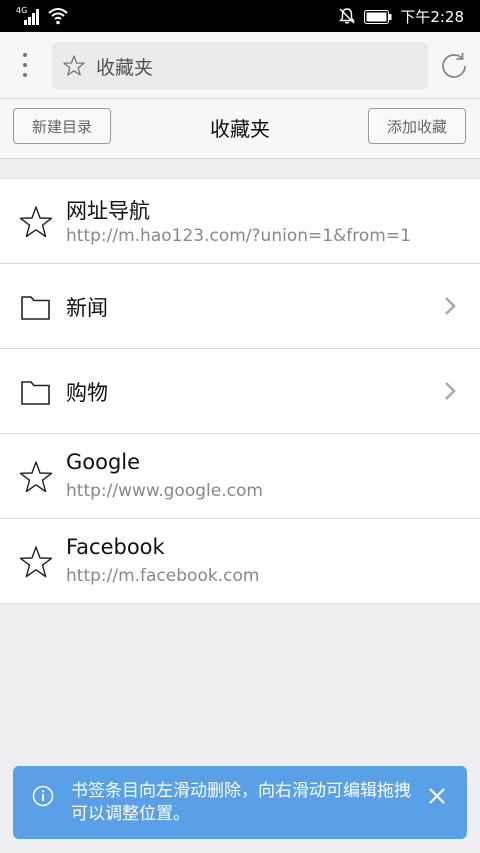  Describe the element at coordinates (29, 16) in the screenshot. I see `signal-icon: 4G` at that location.